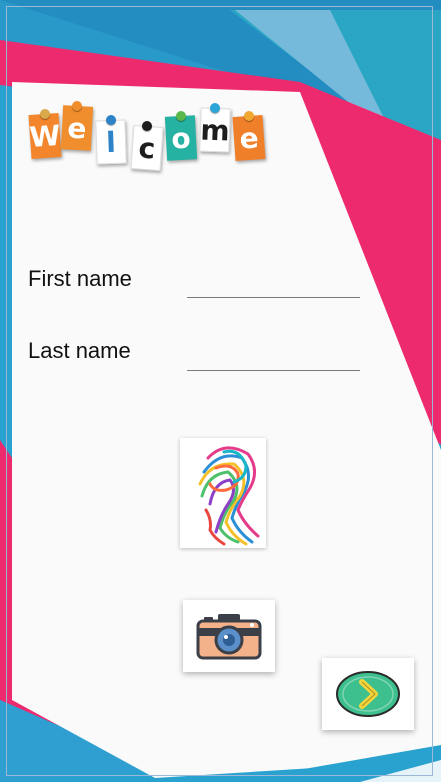 This screenshot has height=782, width=441. I want to click on welcome-letter-tile: m, so click(215, 130).